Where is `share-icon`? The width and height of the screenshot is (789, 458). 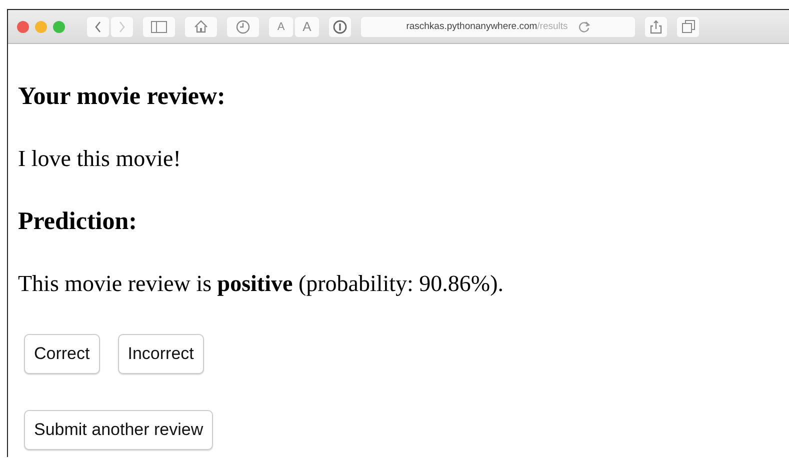 share-icon is located at coordinates (656, 27).